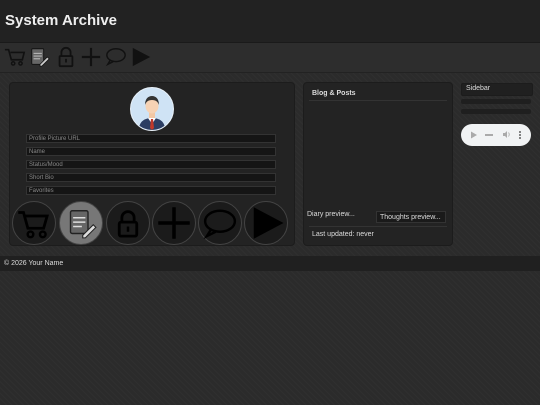 The image size is (540, 405). What do you see at coordinates (270, 263) in the screenshot?
I see `footer: © 2026 Your Name` at bounding box center [270, 263].